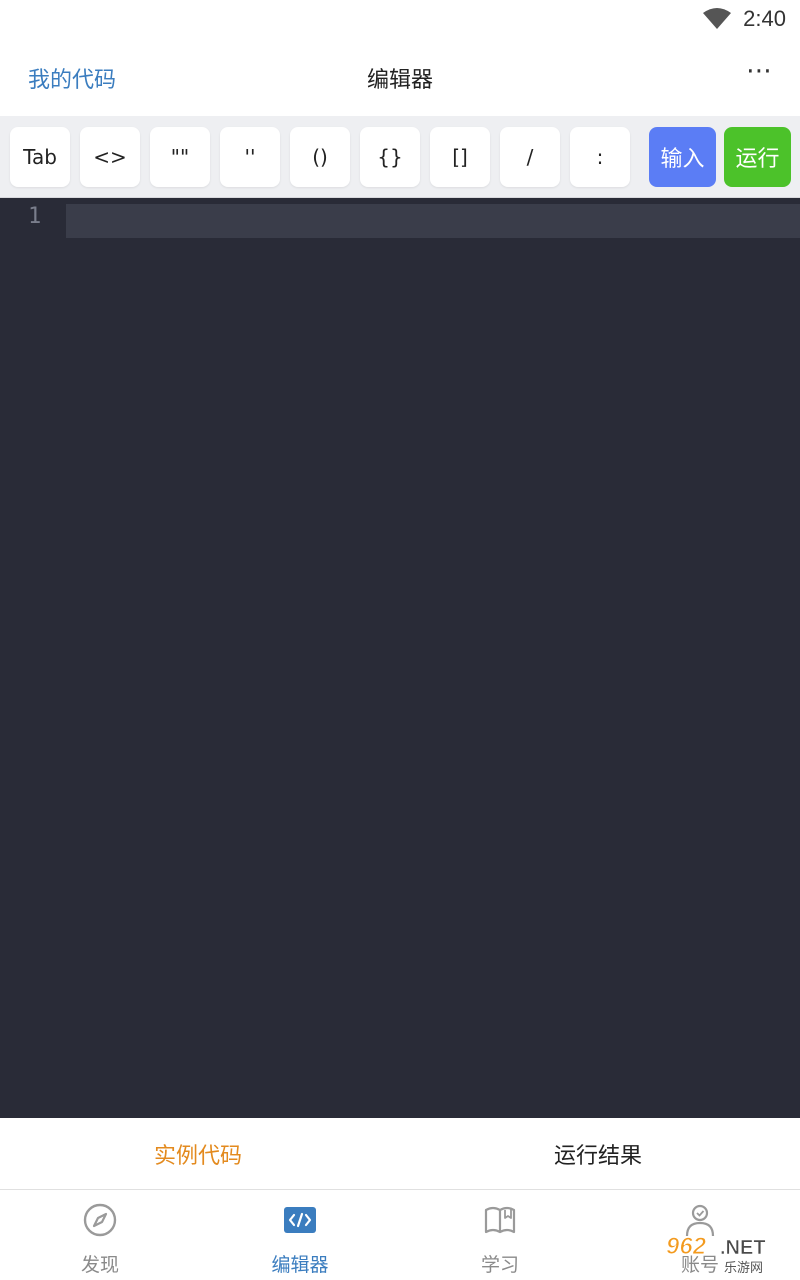  Describe the element at coordinates (743, 1268) in the screenshot. I see `svg-text: 乐游网` at that location.